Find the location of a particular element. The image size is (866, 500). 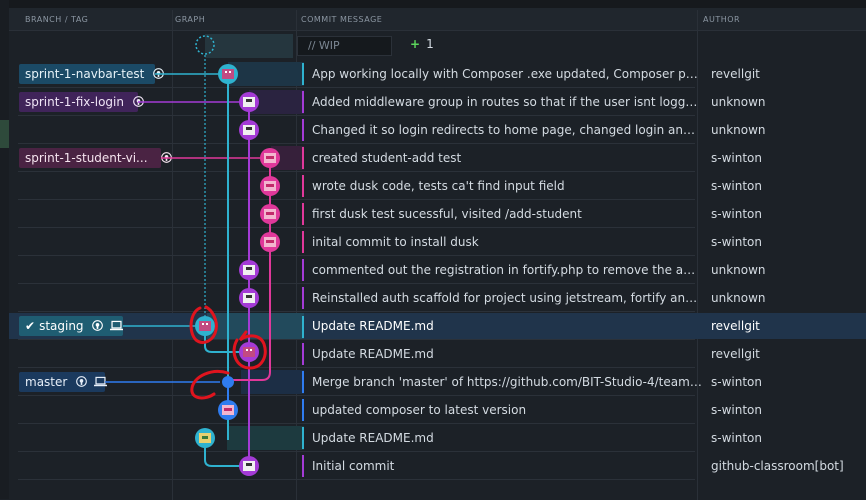

merge-commit-node is located at coordinates (228, 382).